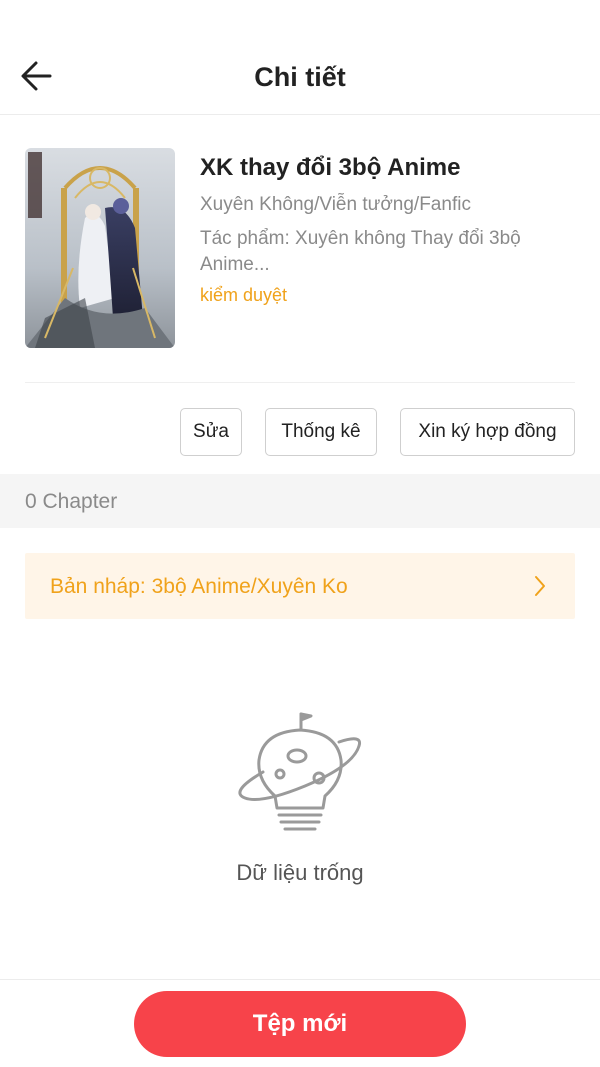  What do you see at coordinates (300, 872) in the screenshot?
I see `empty-state-text: Dữ liệu trống` at bounding box center [300, 872].